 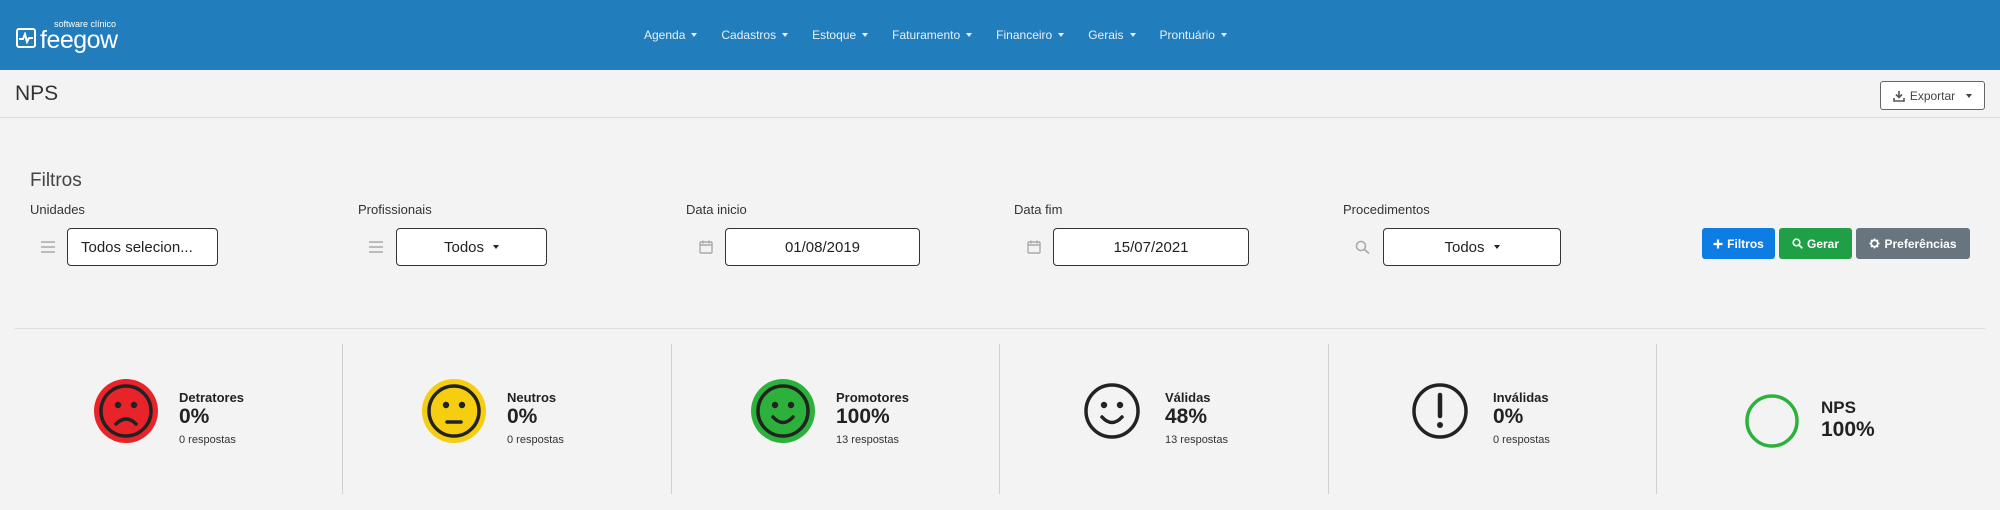 I want to click on logo-heartbeat-icon, so click(x=26, y=38).